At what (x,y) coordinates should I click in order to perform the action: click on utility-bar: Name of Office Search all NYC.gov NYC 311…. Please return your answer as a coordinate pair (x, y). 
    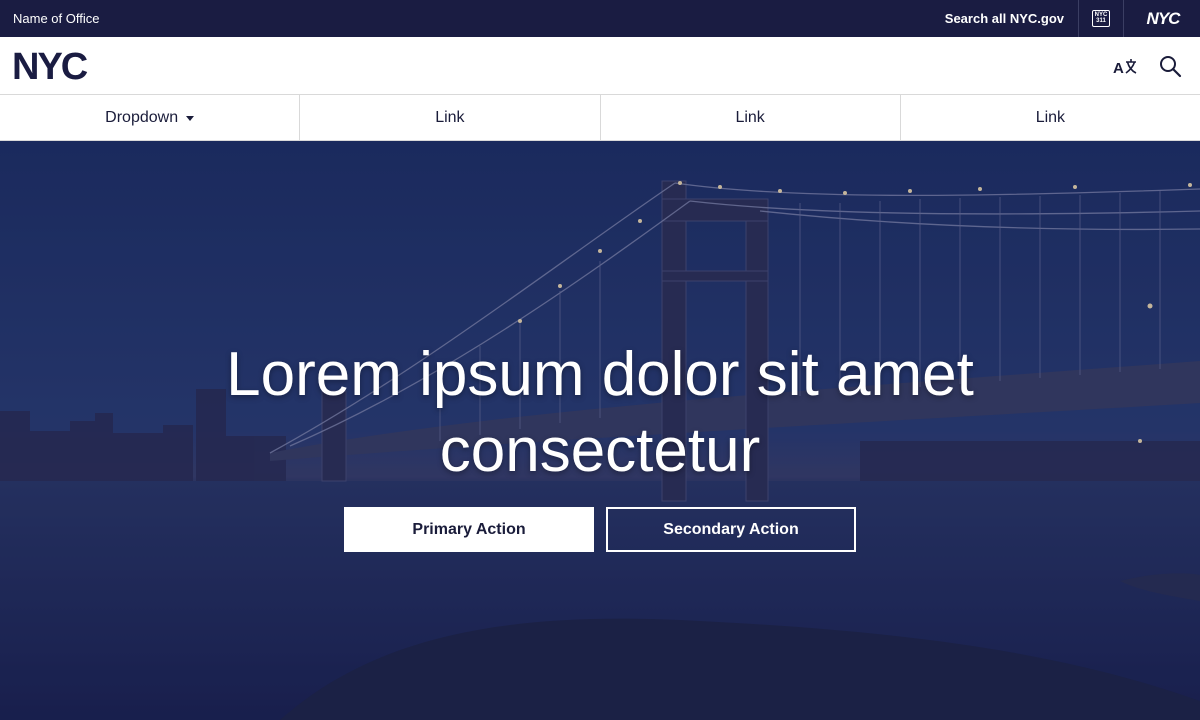
    Looking at the image, I should click on (600, 18).